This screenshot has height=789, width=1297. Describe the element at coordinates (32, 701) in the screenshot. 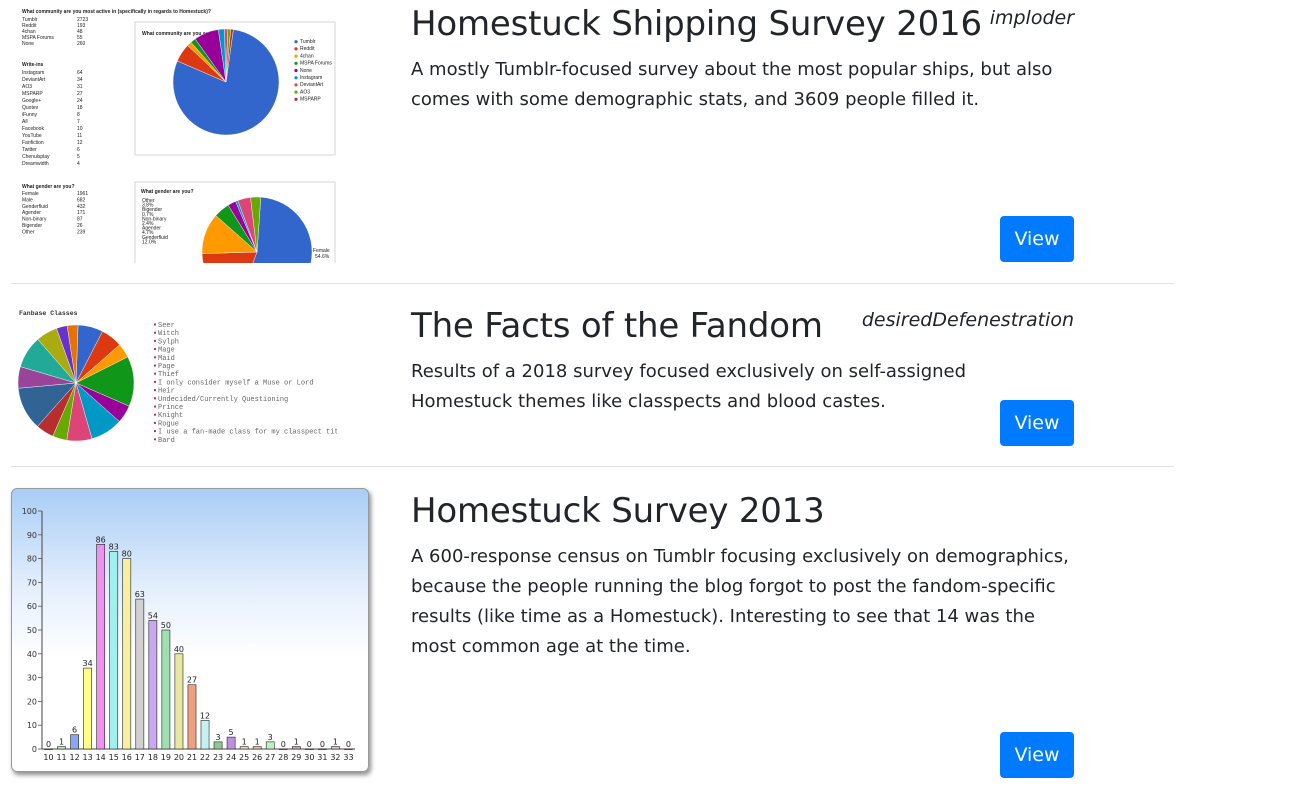

I see `y-tick-label: 20` at that location.